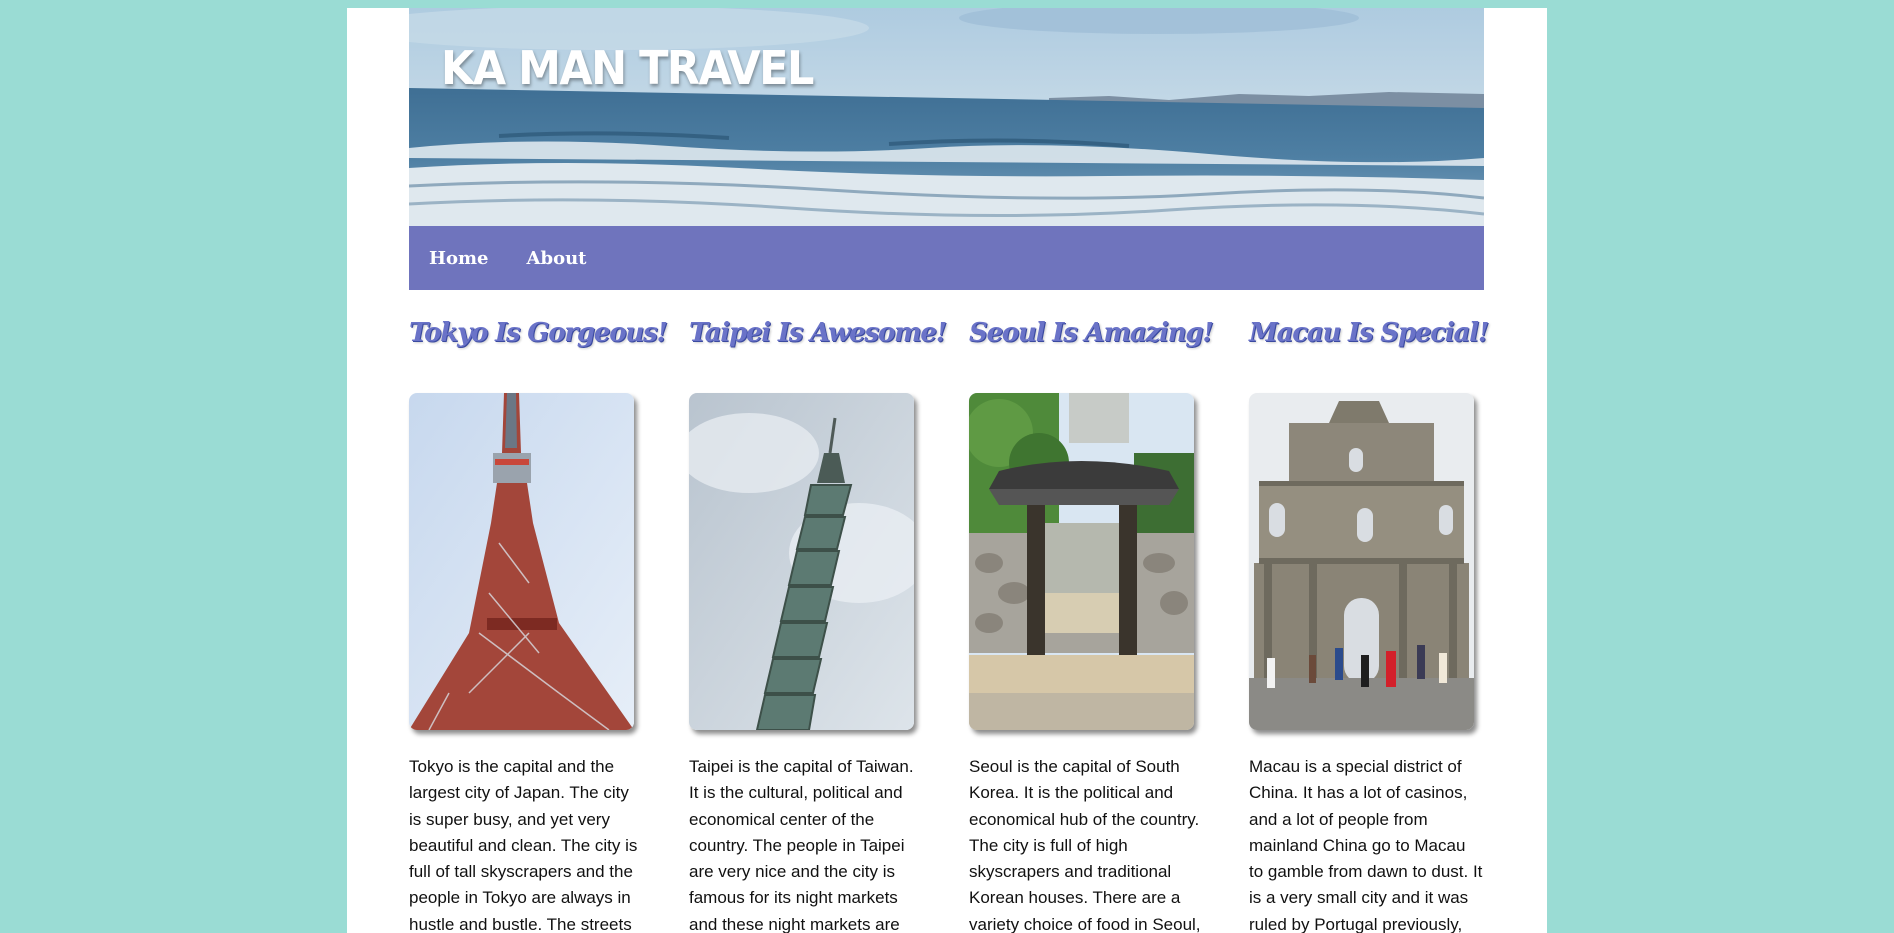 The height and width of the screenshot is (933, 1894). What do you see at coordinates (557, 258) in the screenshot?
I see `nav-about-link: About` at bounding box center [557, 258].